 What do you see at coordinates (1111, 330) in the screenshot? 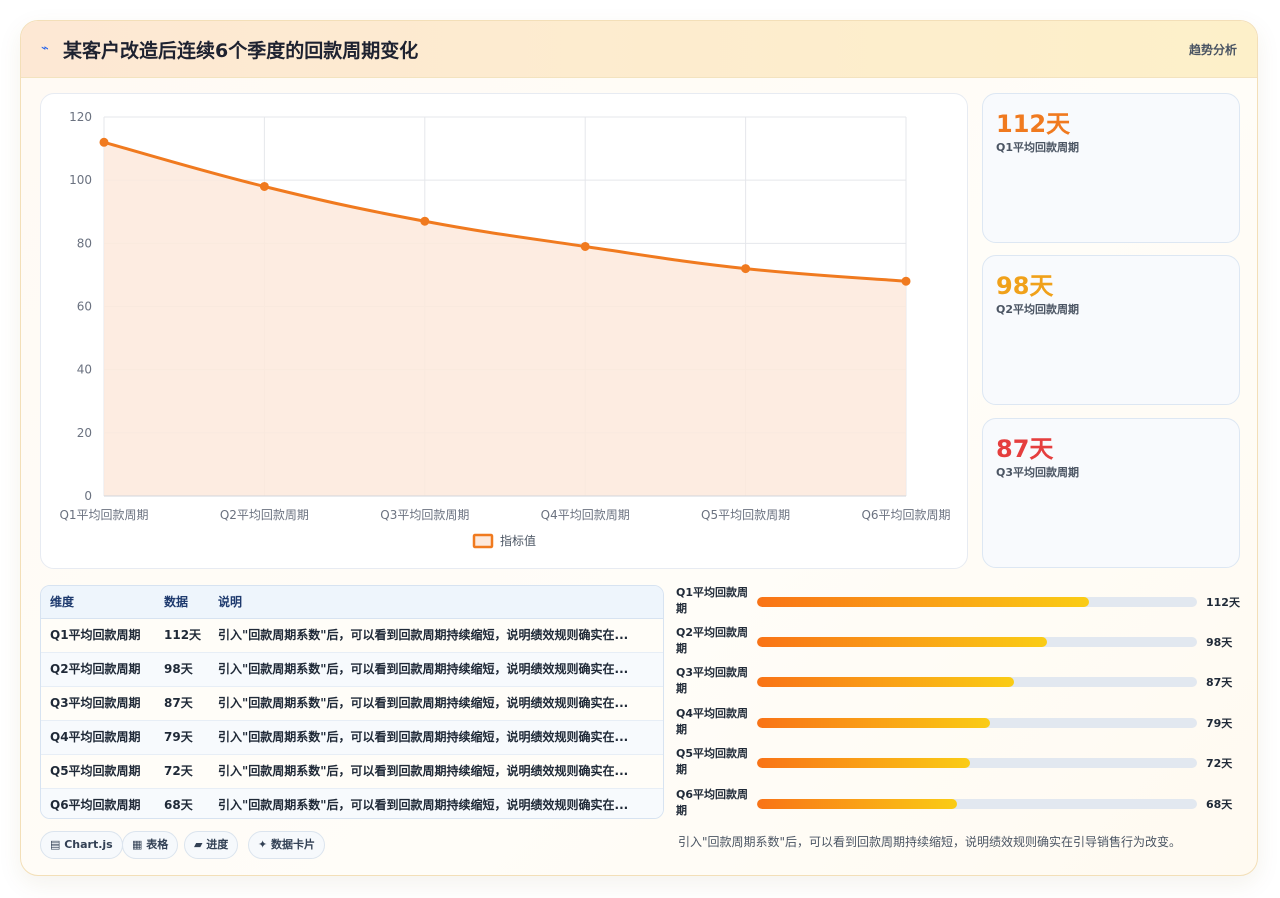
I see `stat-card-q2: 98天 Q2平均回款周期` at bounding box center [1111, 330].